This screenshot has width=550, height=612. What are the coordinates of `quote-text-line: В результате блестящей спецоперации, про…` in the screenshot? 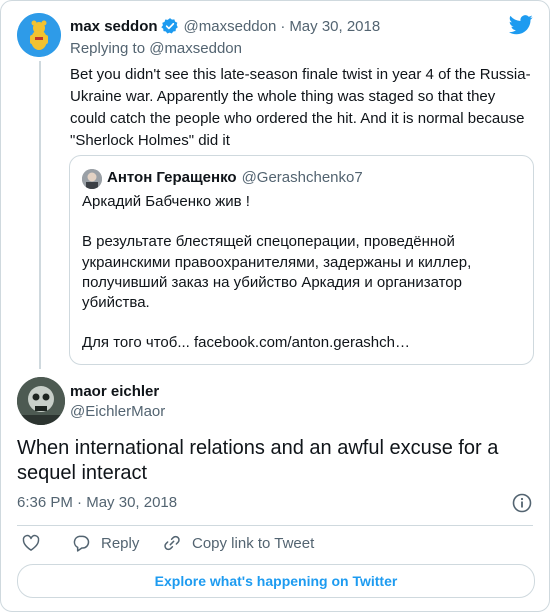 It's located at (268, 242).